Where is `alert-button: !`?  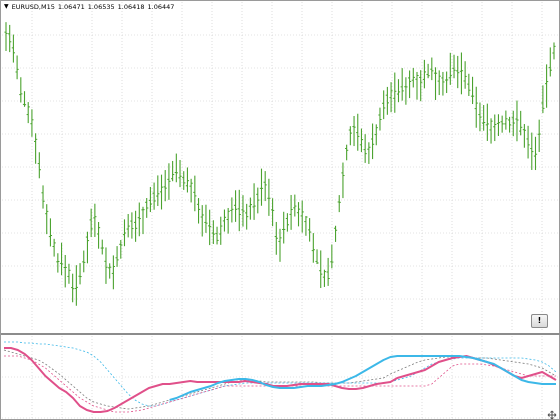 alert-button: ! is located at coordinates (539, 321).